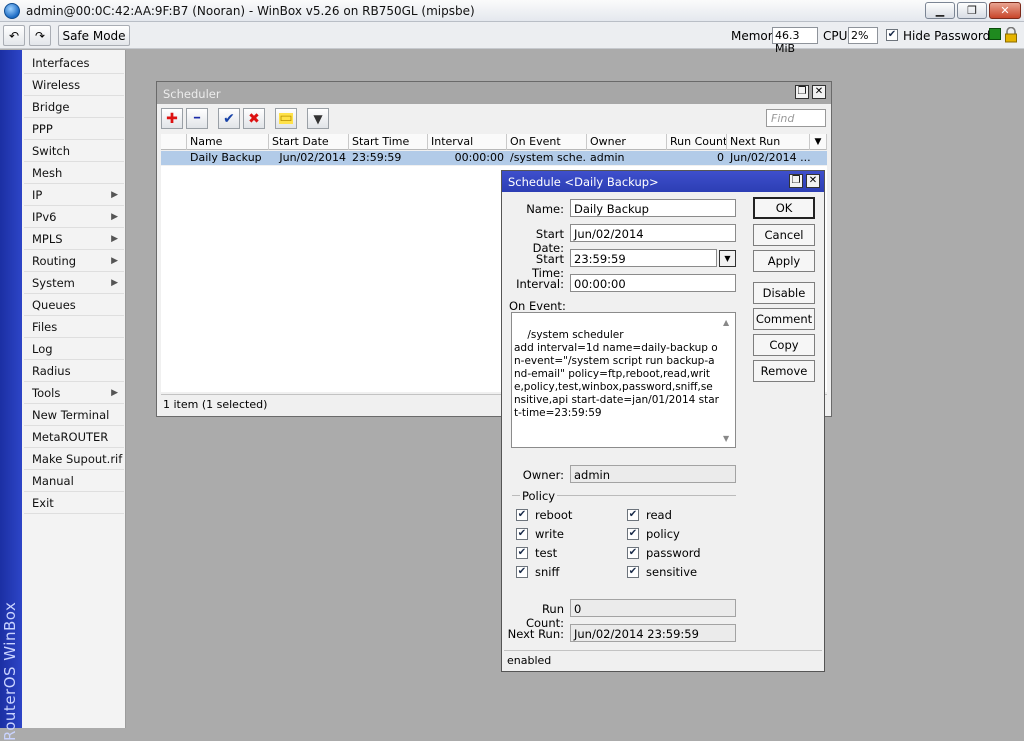  I want to click on sidebar-item-manual: Manual, so click(74, 481).